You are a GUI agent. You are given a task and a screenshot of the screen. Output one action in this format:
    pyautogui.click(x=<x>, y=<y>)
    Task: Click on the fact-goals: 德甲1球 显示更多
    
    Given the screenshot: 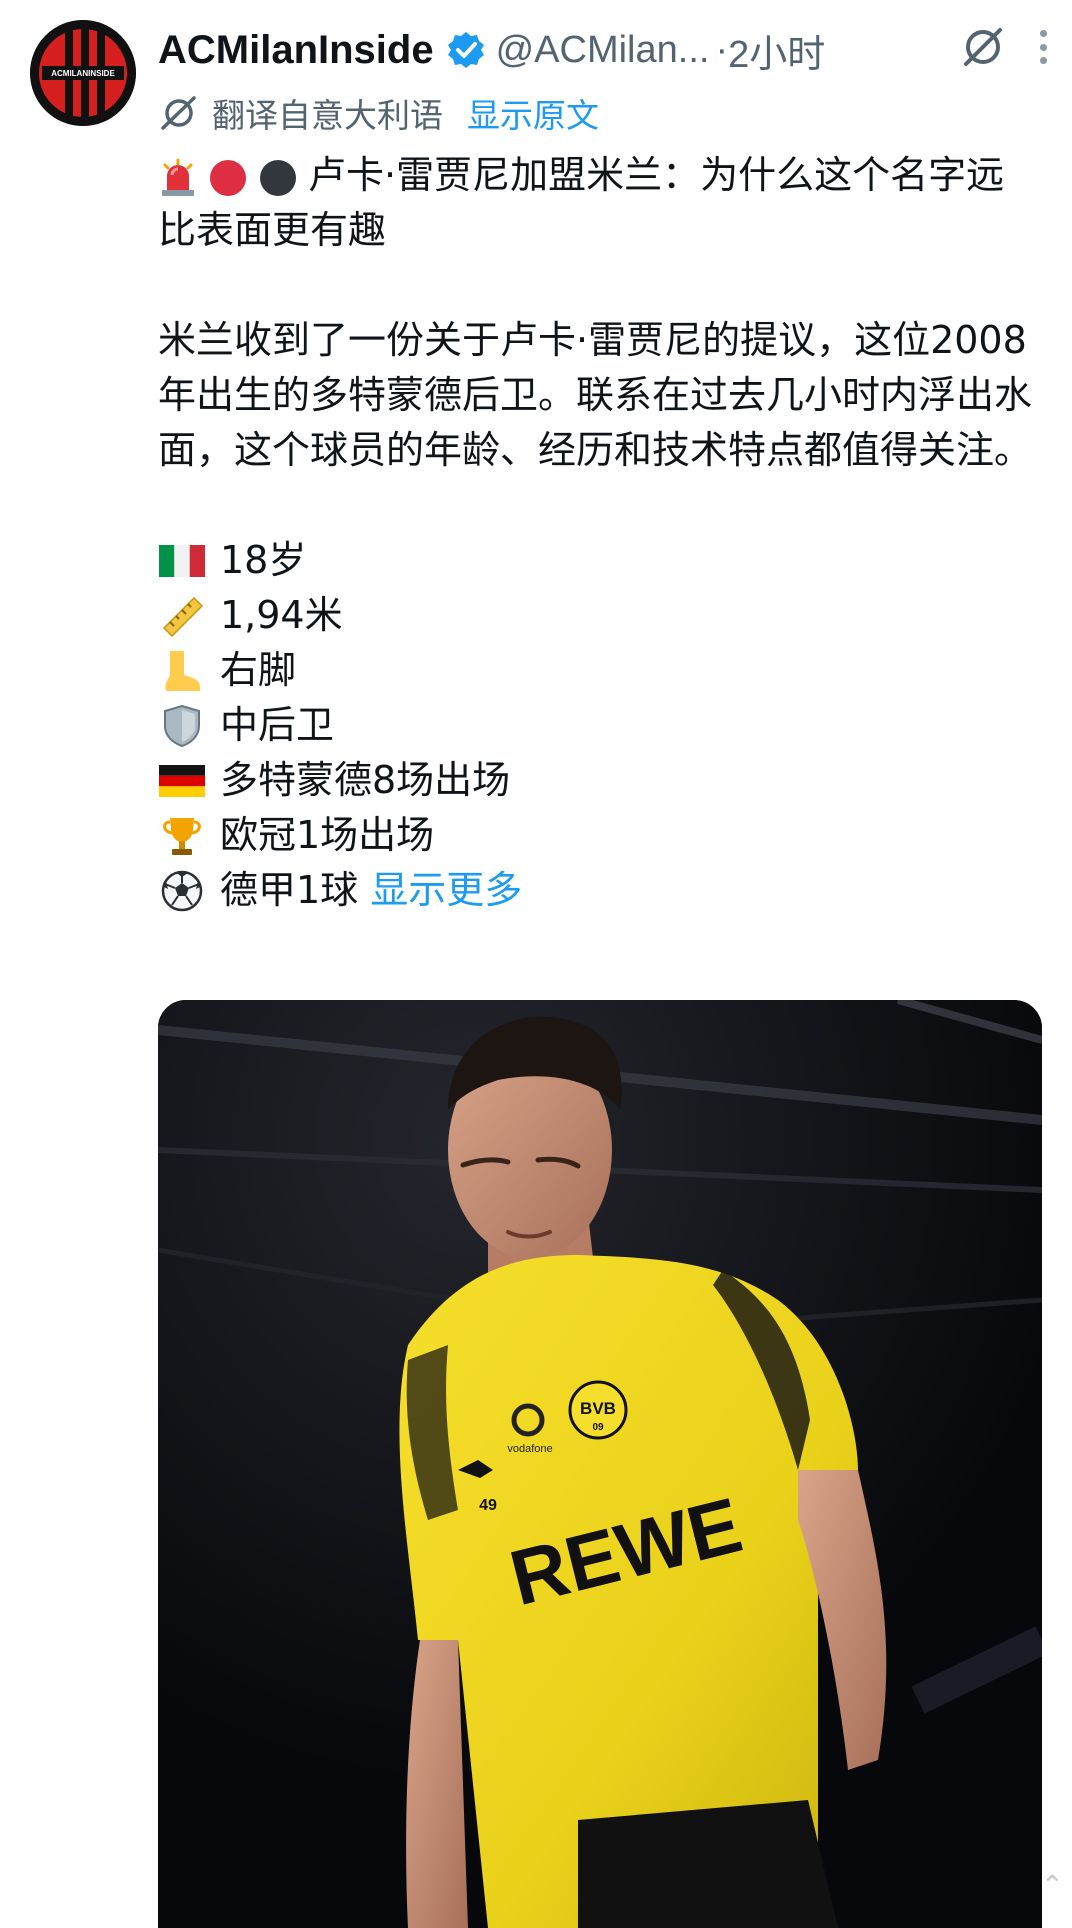 What is the action you would take?
    pyautogui.click(x=598, y=890)
    